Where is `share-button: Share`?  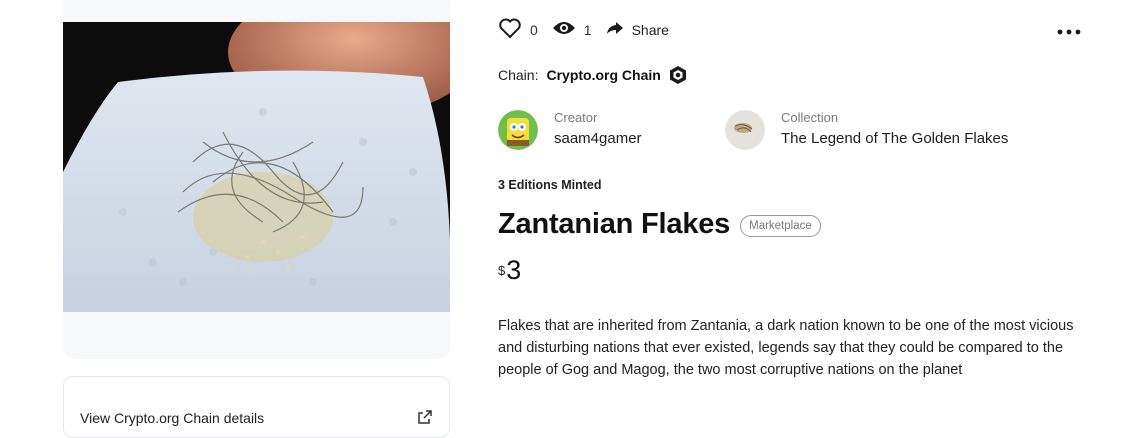 share-button: Share is located at coordinates (637, 30).